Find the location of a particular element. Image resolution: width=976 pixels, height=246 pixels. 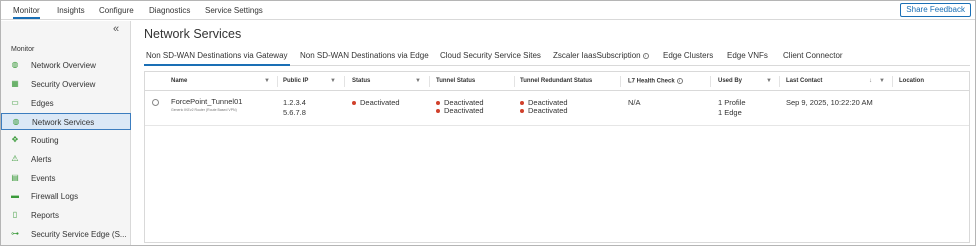

row-radio-button is located at coordinates (155, 102).